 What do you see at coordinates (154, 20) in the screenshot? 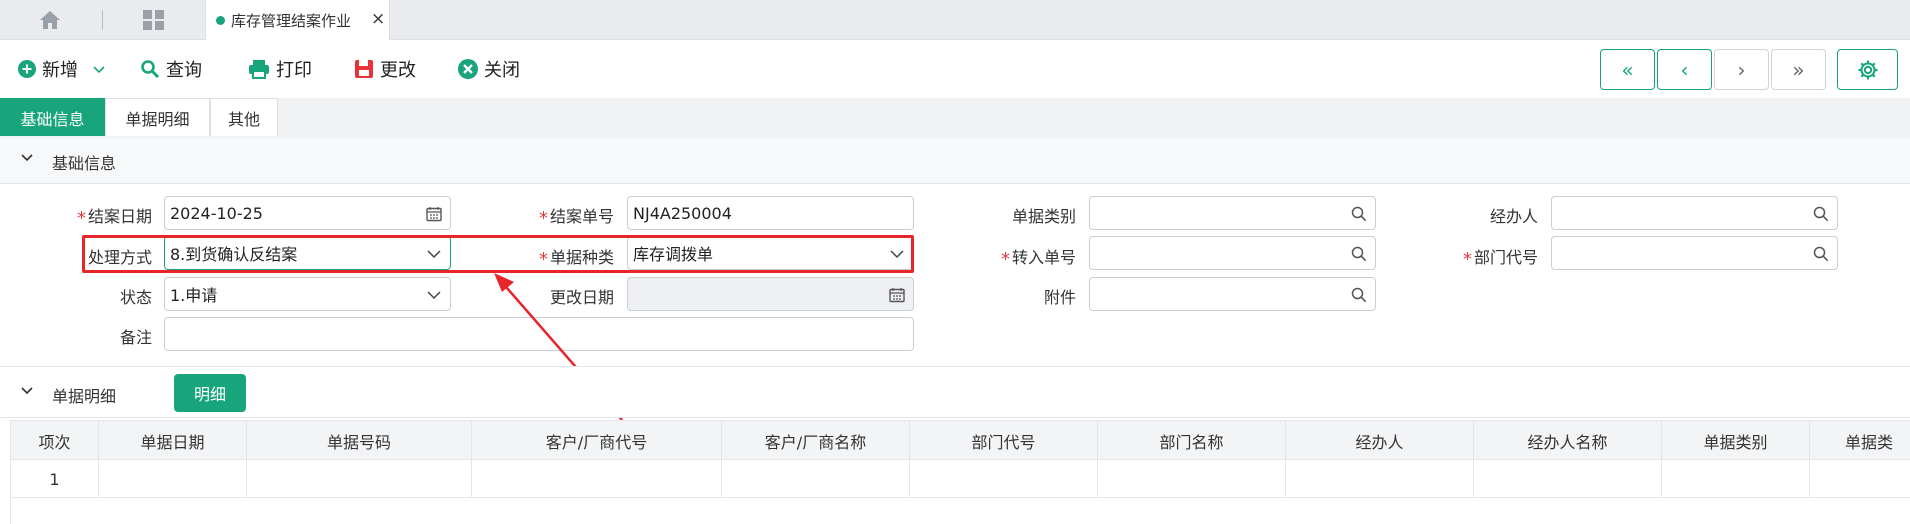
I see `apps-grid-icon` at bounding box center [154, 20].